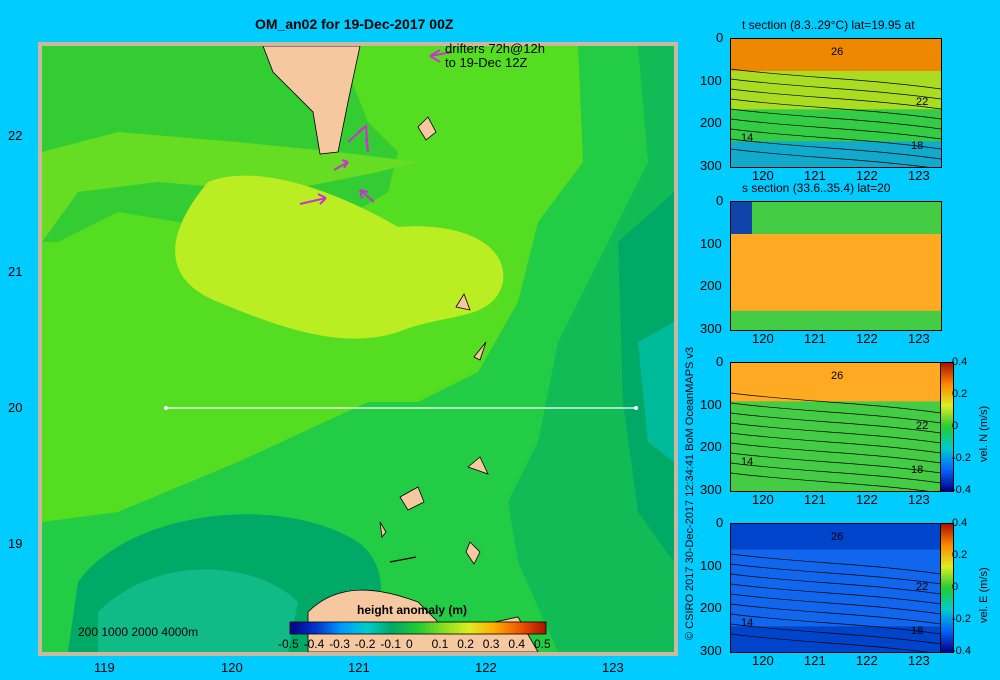 This screenshot has height=680, width=1000. Describe the element at coordinates (613, 667) in the screenshot. I see `map-x-tick: 123` at that location.